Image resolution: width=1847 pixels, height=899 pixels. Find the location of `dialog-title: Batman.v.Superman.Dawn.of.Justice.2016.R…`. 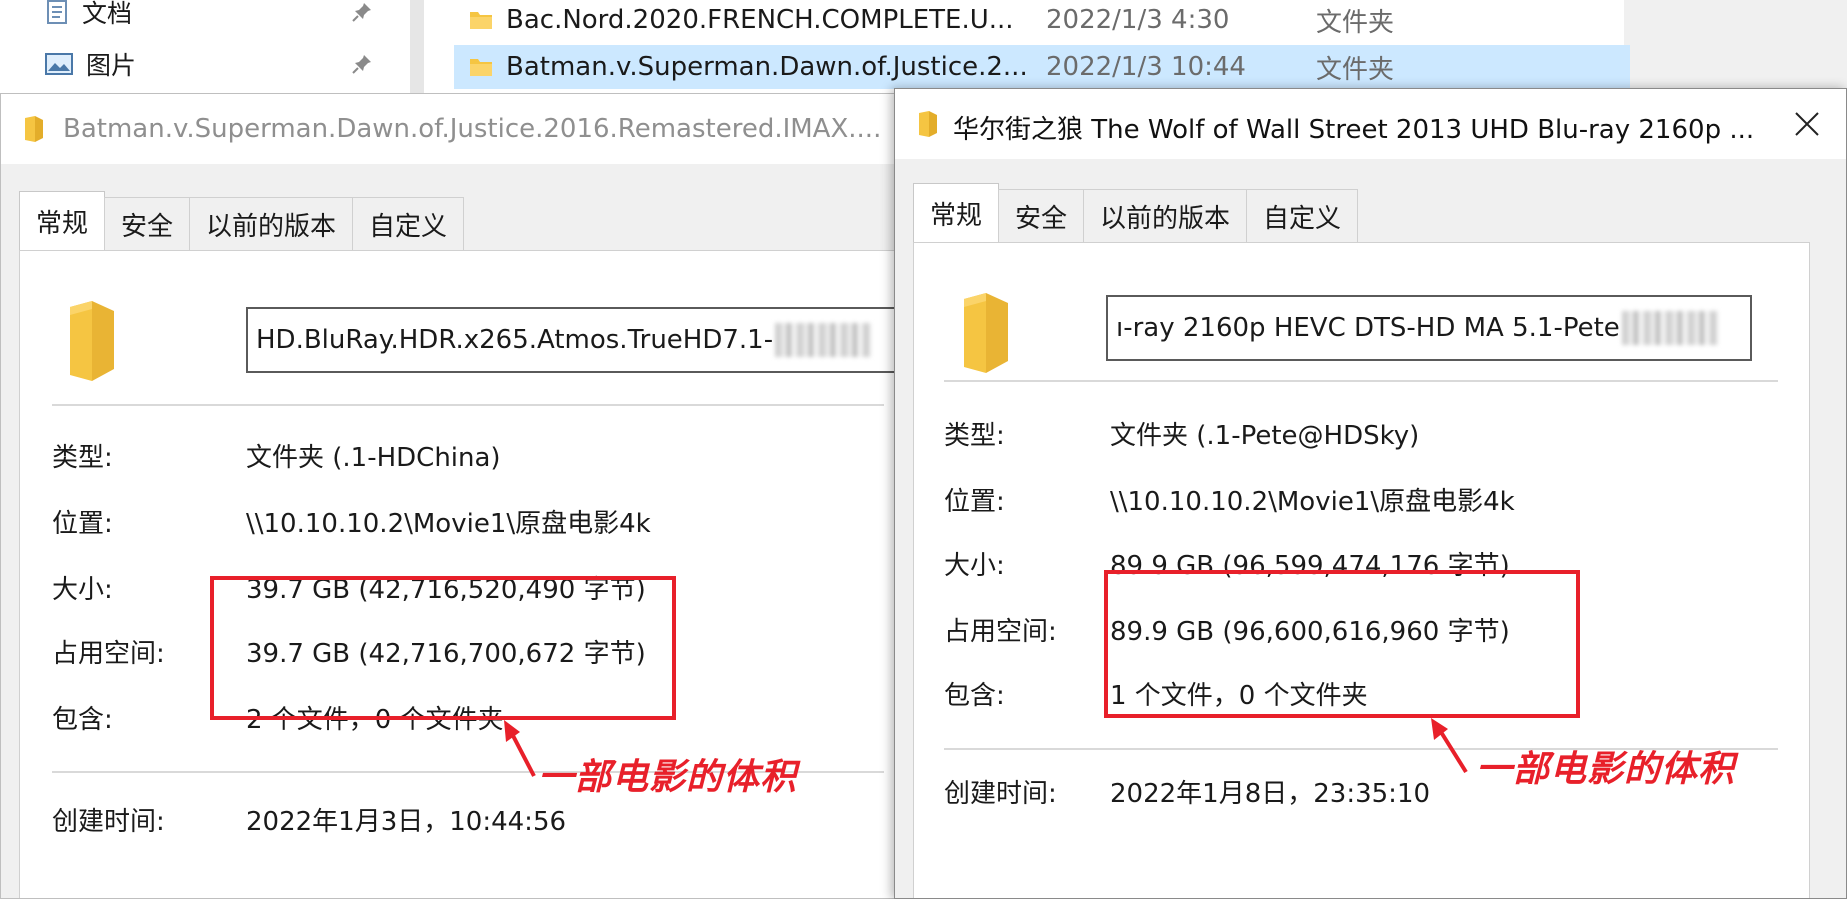

dialog-title: Batman.v.Superman.Dawn.of.Justice.2016.R… is located at coordinates (472, 129).